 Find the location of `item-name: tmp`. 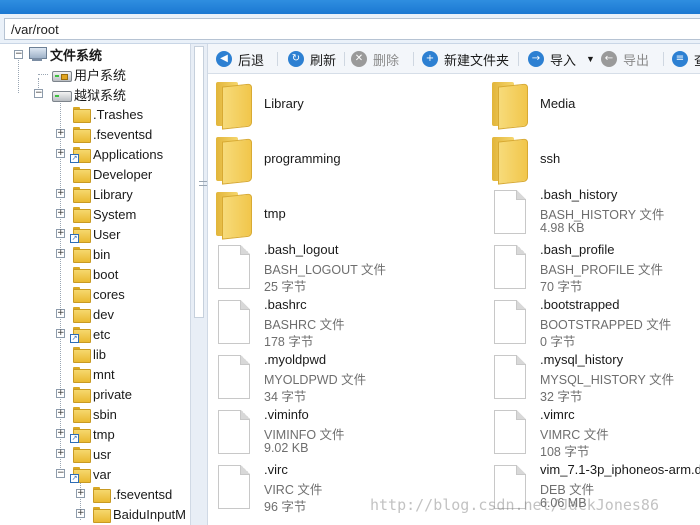

item-name: tmp is located at coordinates (275, 213).